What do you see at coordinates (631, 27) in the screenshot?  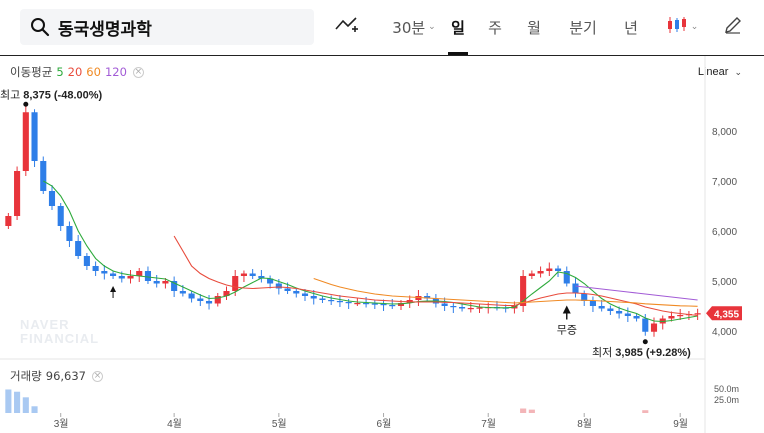 I see `tab-period-year: 년` at bounding box center [631, 27].